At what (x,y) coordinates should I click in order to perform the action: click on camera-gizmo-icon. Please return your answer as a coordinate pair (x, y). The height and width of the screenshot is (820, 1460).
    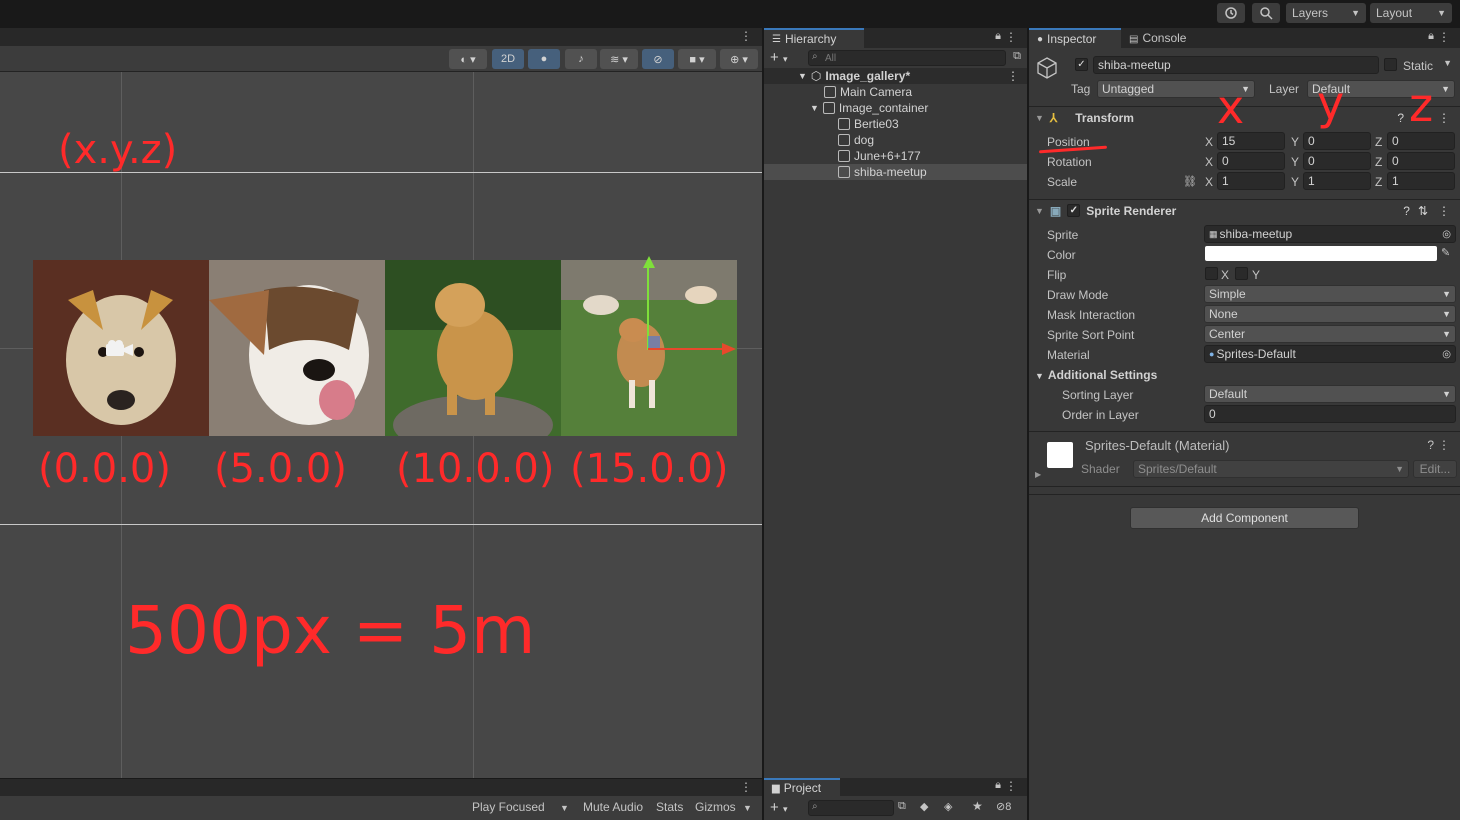
    Looking at the image, I should click on (120, 349).